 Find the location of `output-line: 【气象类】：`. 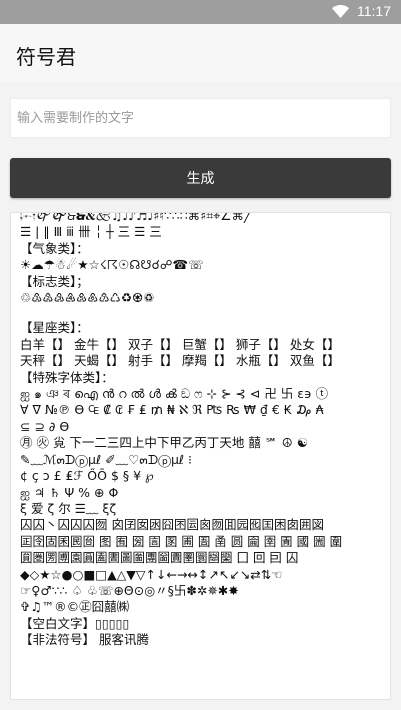

output-line: 【气象类】： is located at coordinates (54, 248).